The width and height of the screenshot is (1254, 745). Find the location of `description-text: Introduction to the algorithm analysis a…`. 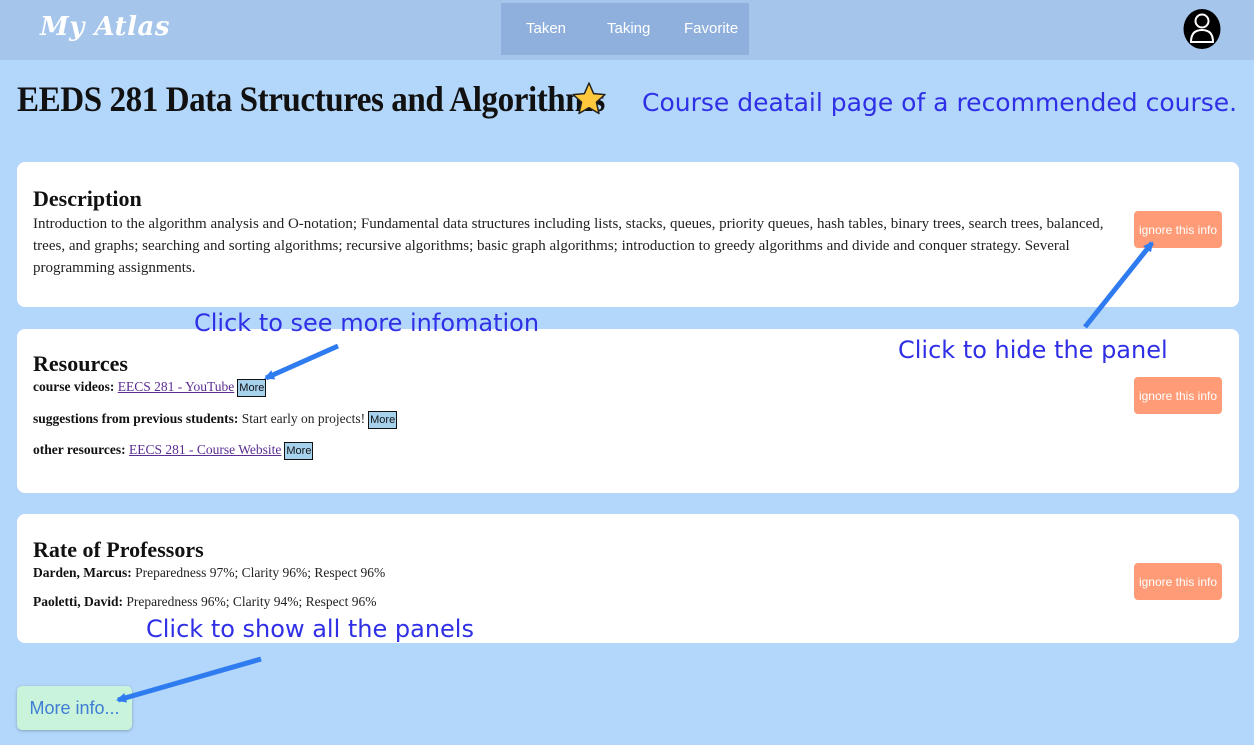

description-text: Introduction to the algorithm analysis a… is located at coordinates (568, 246).